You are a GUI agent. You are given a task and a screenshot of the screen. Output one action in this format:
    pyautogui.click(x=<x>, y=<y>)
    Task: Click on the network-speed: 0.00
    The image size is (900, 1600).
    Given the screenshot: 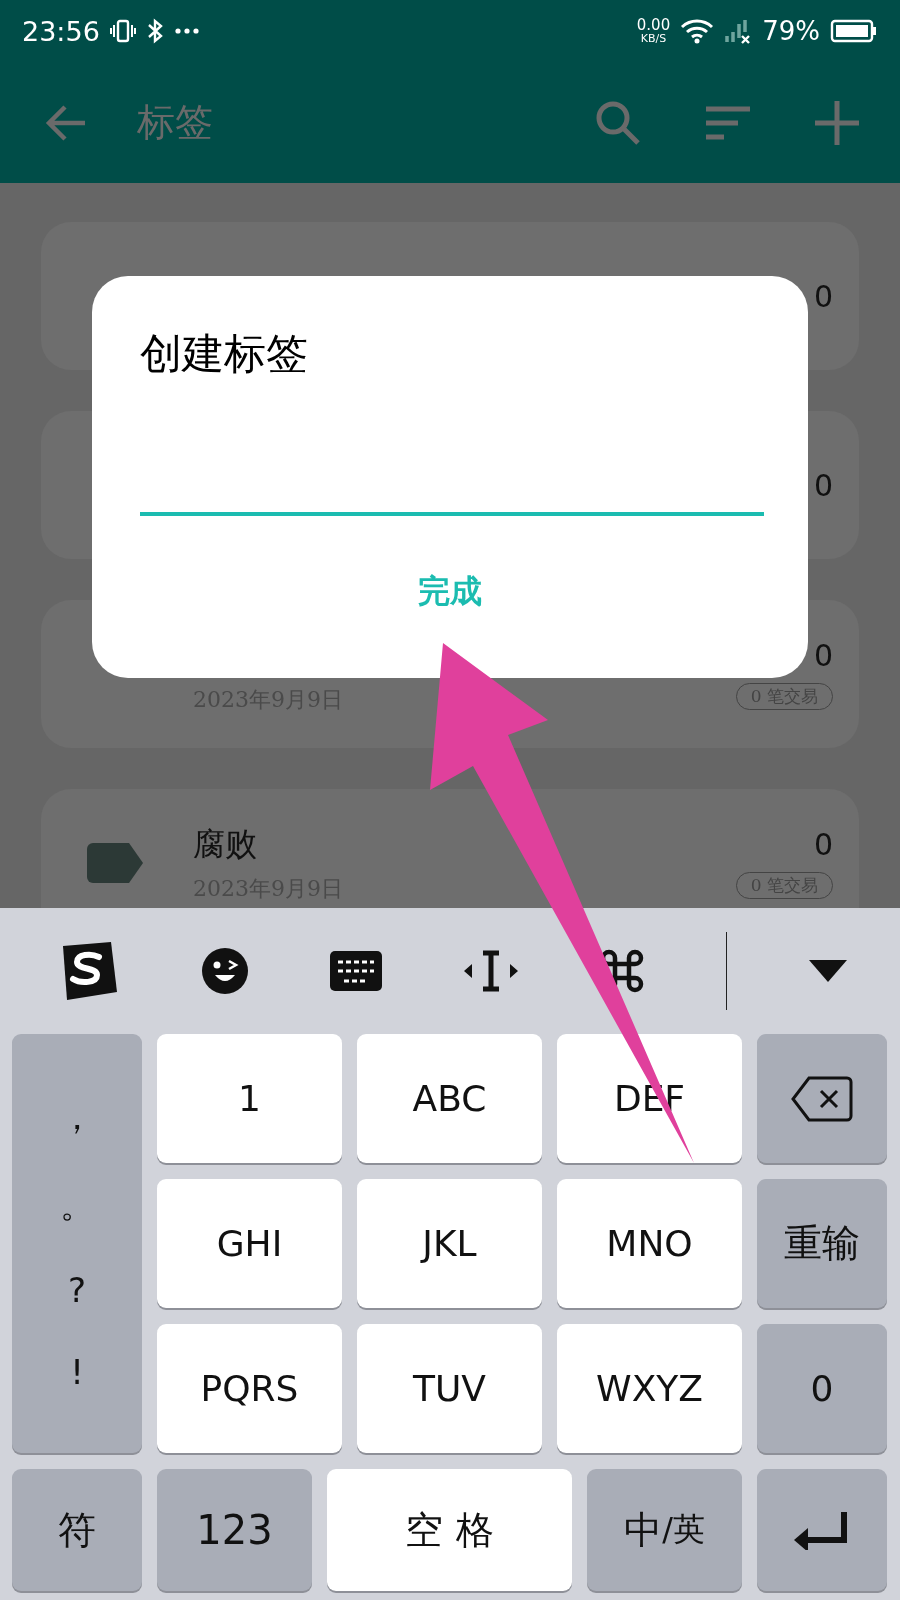 What is the action you would take?
    pyautogui.click(x=653, y=25)
    